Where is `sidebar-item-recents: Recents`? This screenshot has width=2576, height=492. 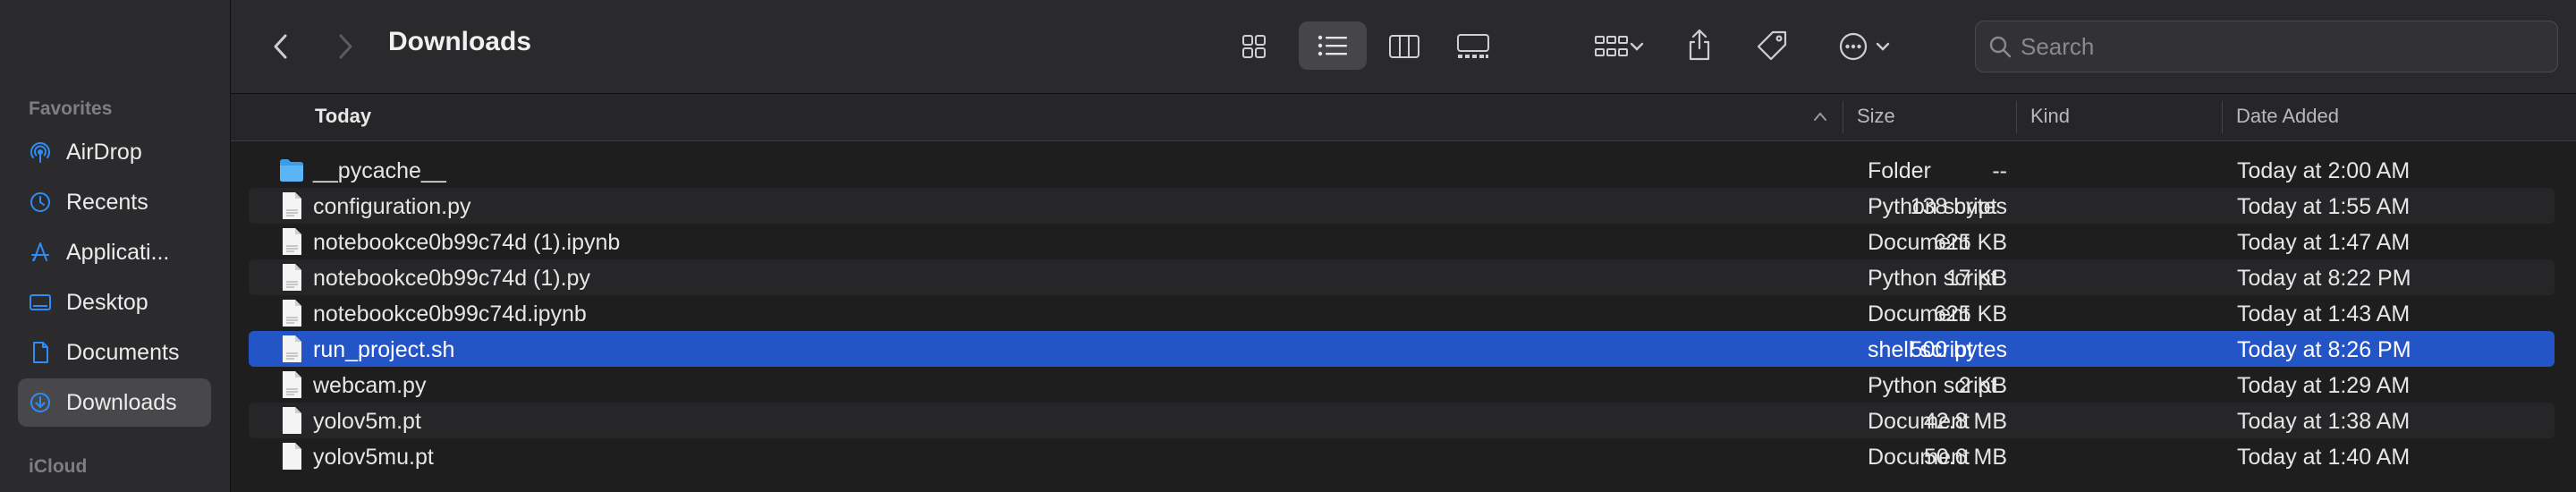
sidebar-item-recents: Recents is located at coordinates (114, 202).